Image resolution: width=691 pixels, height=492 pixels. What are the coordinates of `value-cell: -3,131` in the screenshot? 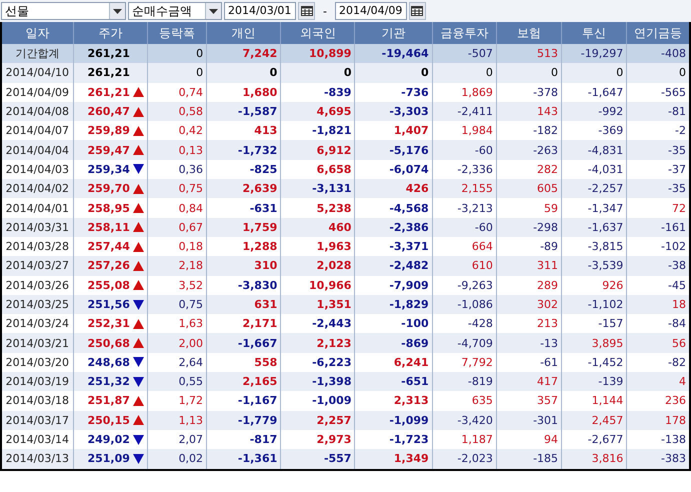 It's located at (317, 188).